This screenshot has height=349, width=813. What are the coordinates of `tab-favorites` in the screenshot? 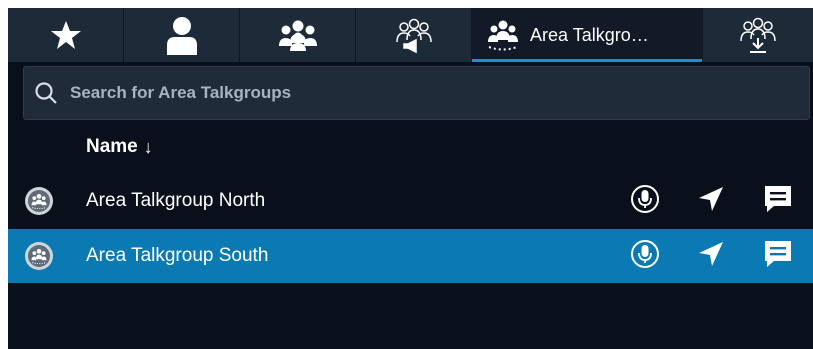 It's located at (66, 35).